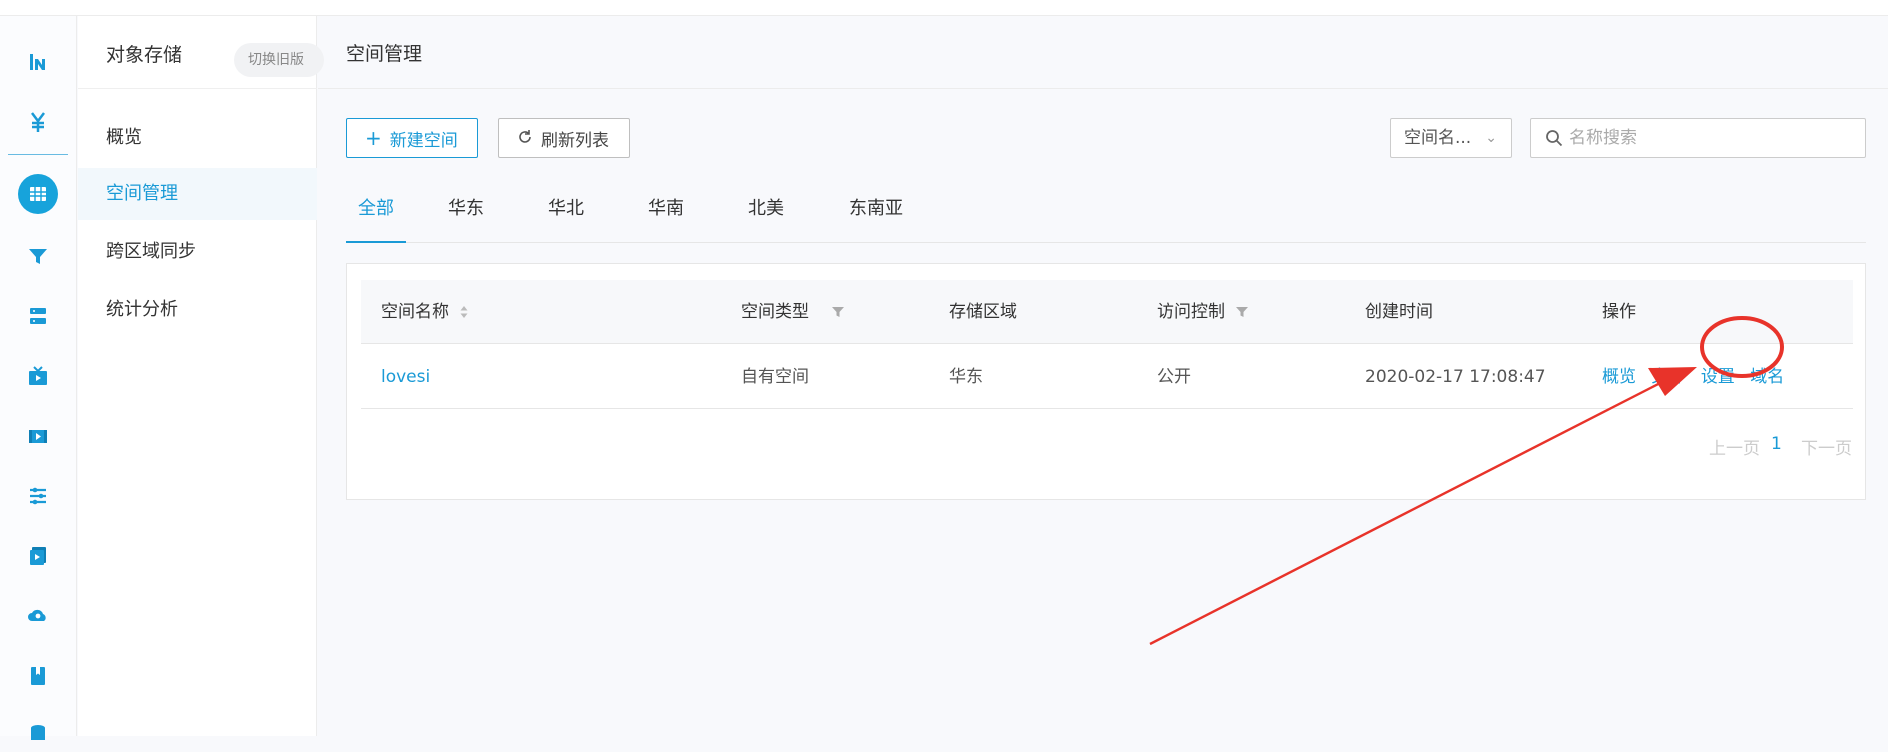 The image size is (1888, 752). What do you see at coordinates (197, 252) in the screenshot?
I see `sidebar-item-cross-region-sync: 跨区域同步` at bounding box center [197, 252].